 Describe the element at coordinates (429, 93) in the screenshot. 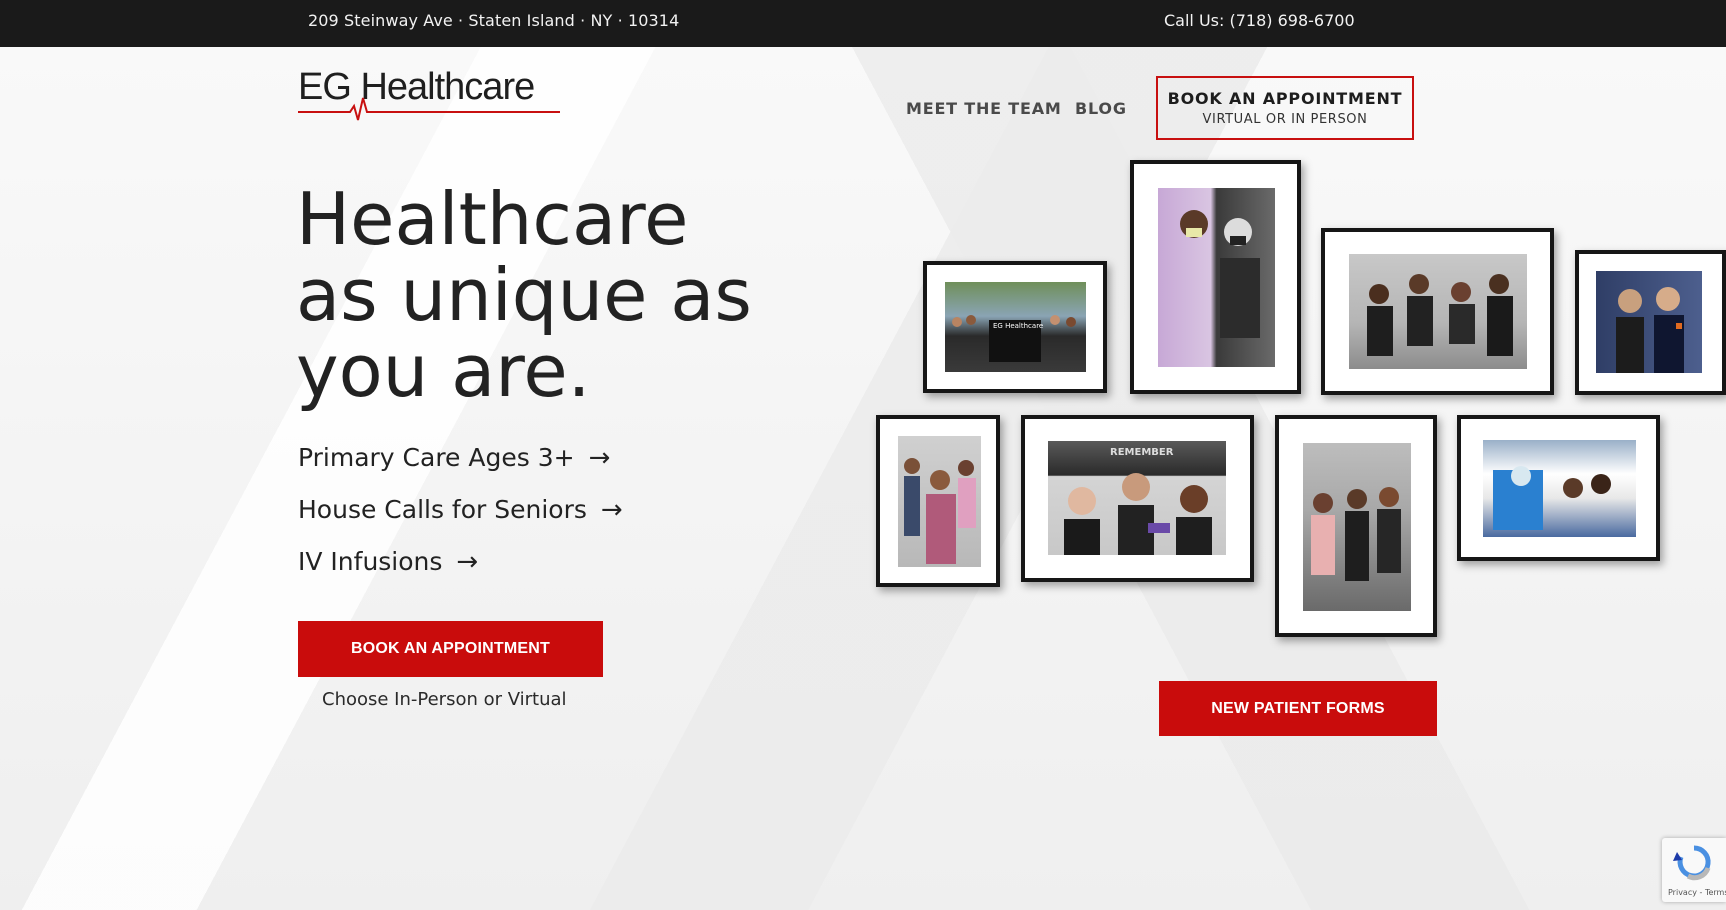

I see `site-logo: EG Healthcare` at that location.